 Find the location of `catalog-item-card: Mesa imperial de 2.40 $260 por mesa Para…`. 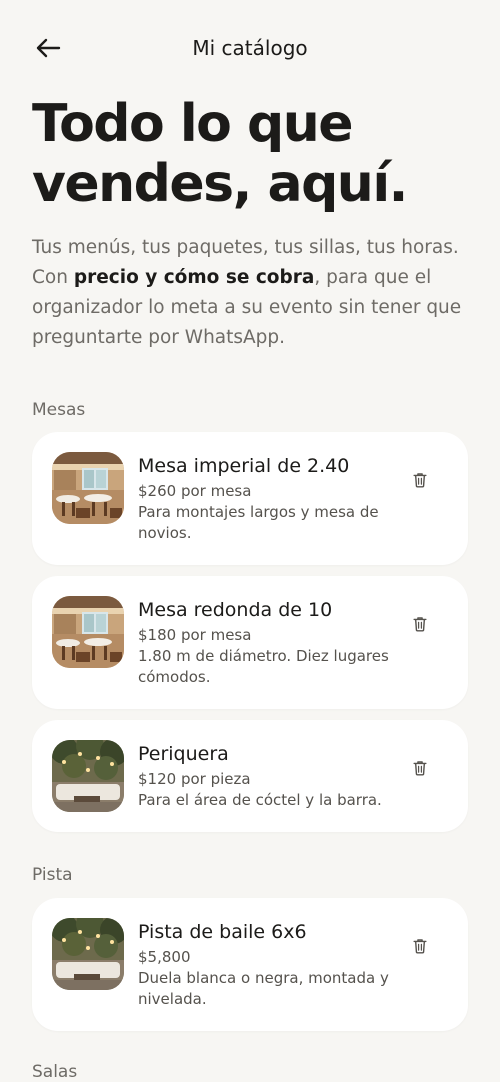

catalog-item-card: Mesa imperial de 2.40 $260 por mesa Para… is located at coordinates (250, 498).